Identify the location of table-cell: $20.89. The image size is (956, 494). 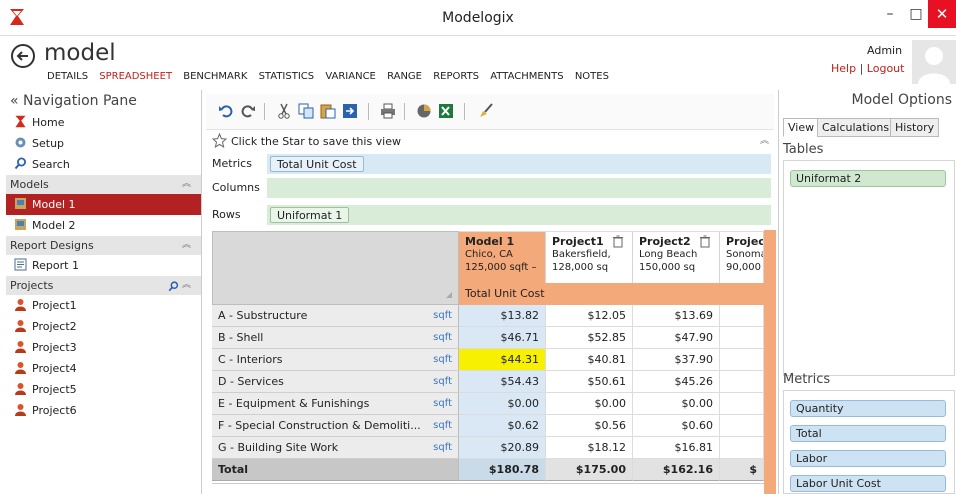
(502, 448).